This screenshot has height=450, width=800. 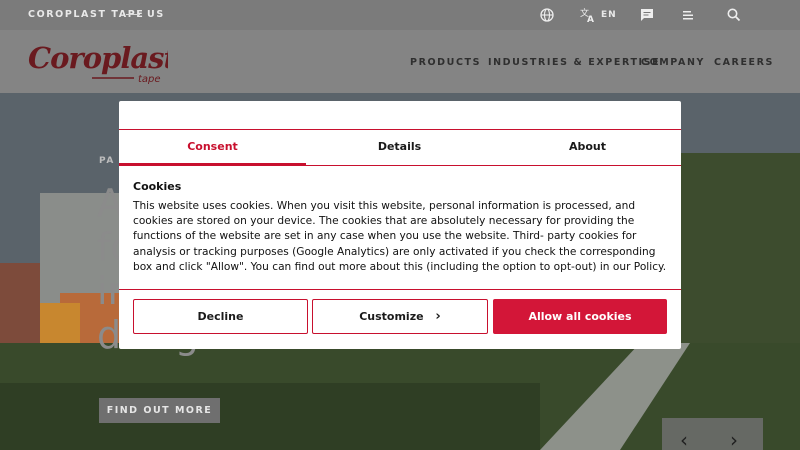 I want to click on chat-icon, so click(x=647, y=15).